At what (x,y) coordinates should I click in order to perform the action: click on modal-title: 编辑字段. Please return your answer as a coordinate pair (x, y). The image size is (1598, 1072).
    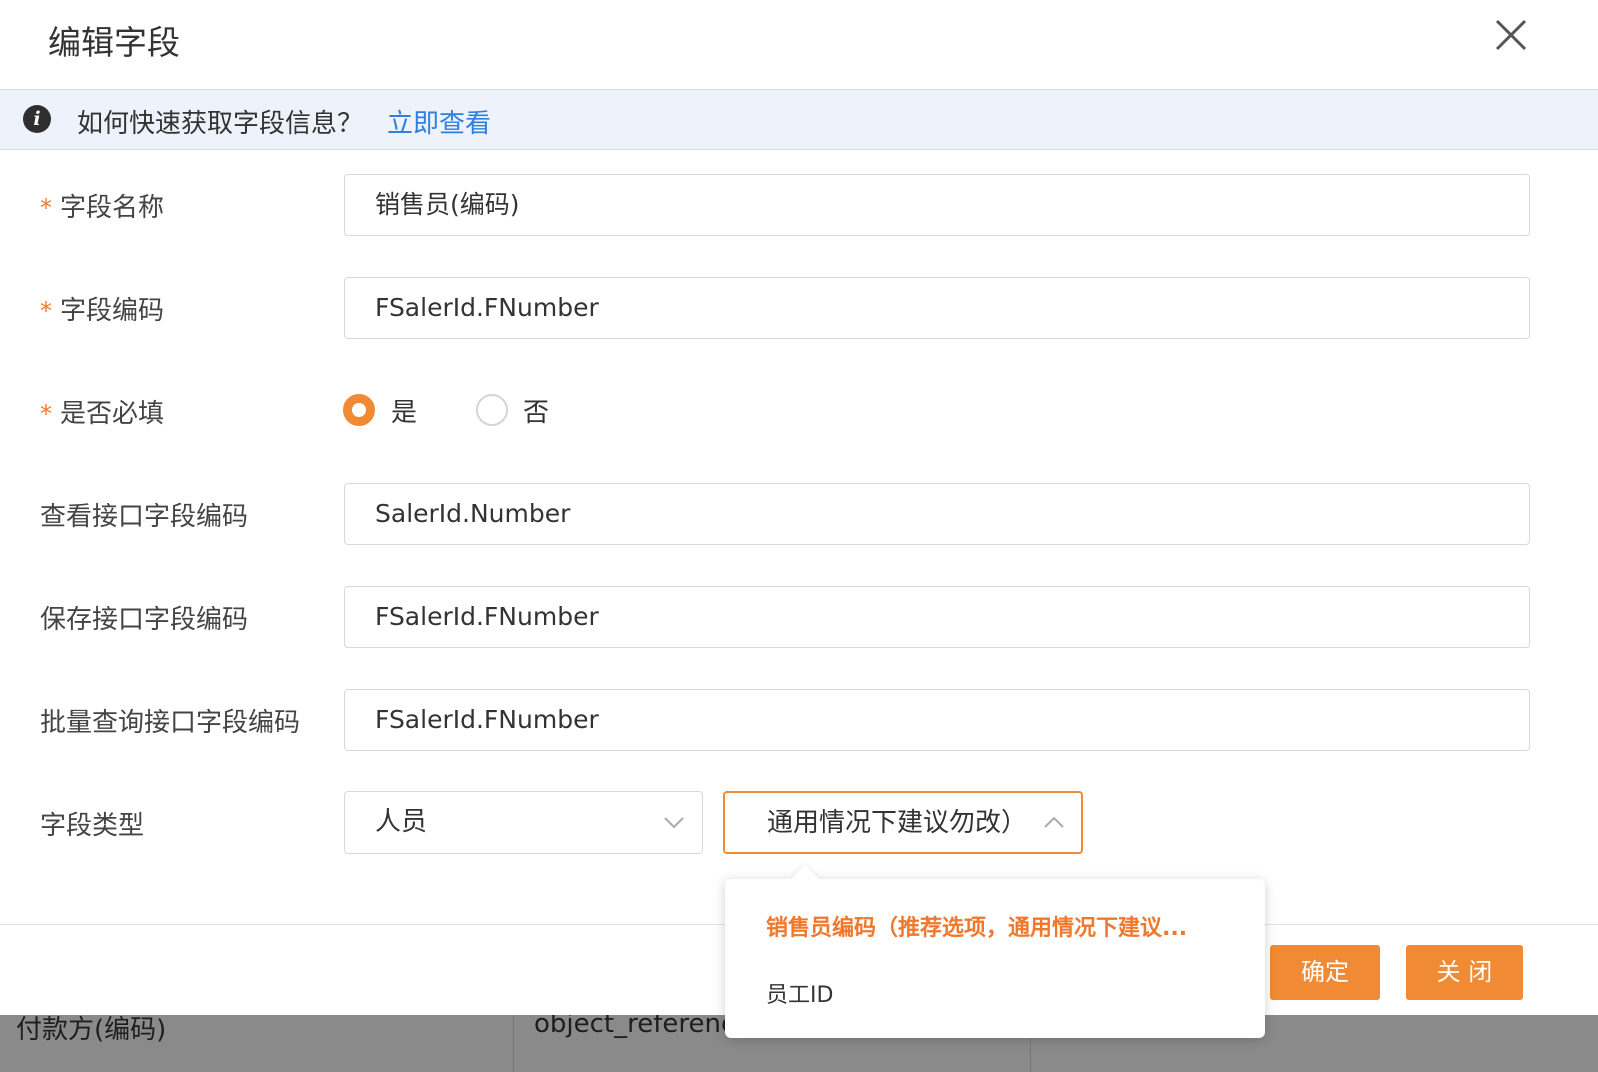
    Looking at the image, I should click on (114, 42).